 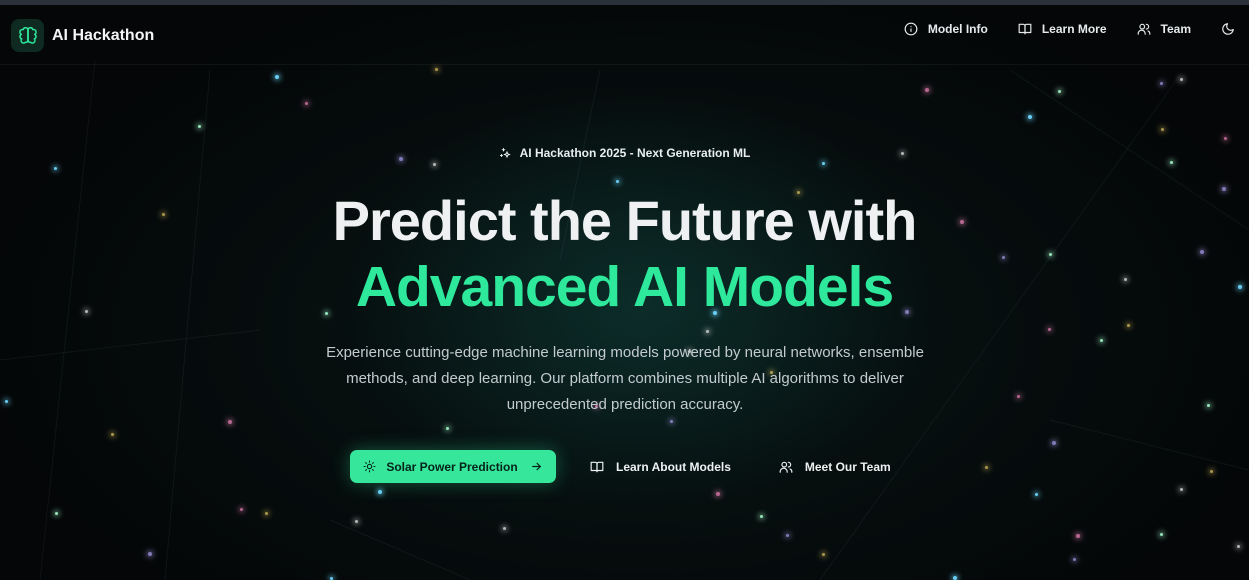 I want to click on sun-icon, so click(x=369, y=466).